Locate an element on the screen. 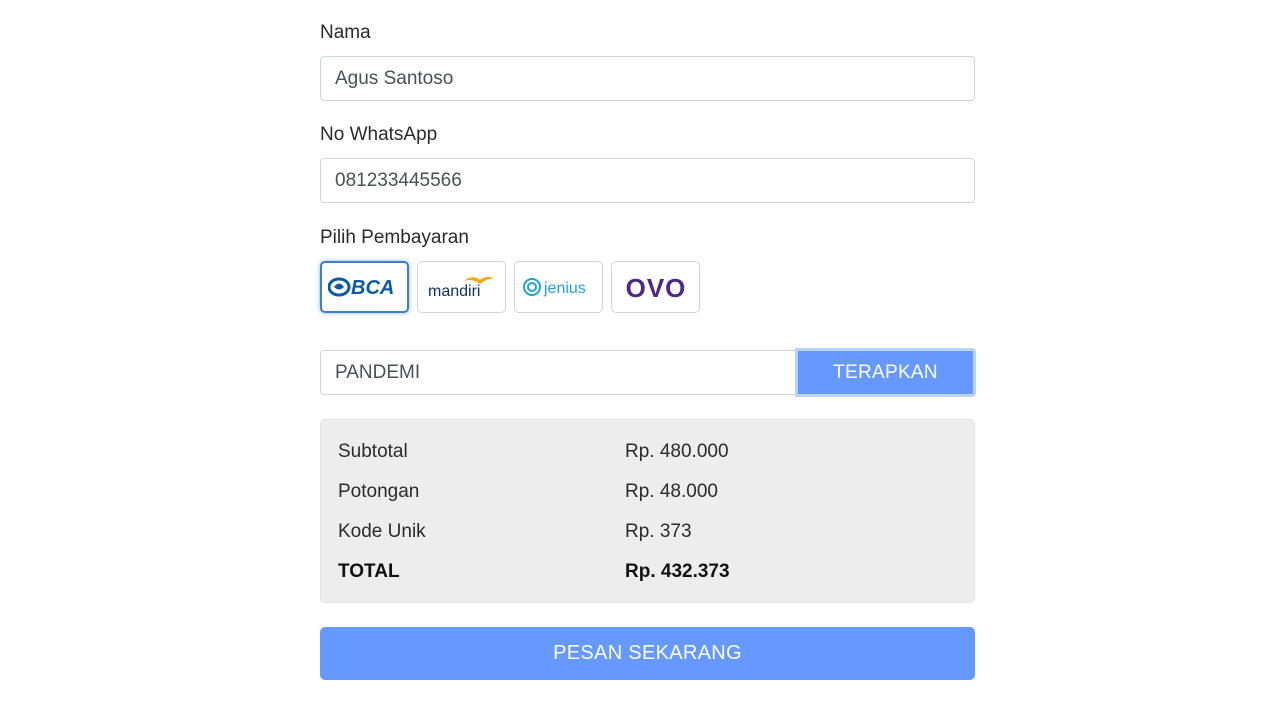 Image resolution: width=1280 pixels, height=720 pixels. payment-option-ovo: OVO is located at coordinates (655, 287).